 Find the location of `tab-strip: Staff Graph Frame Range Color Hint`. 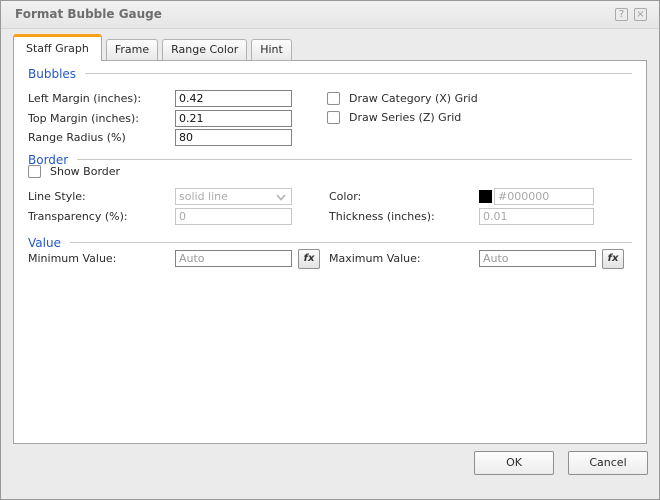

tab-strip: Staff Graph Frame Range Color Hint is located at coordinates (154, 47).